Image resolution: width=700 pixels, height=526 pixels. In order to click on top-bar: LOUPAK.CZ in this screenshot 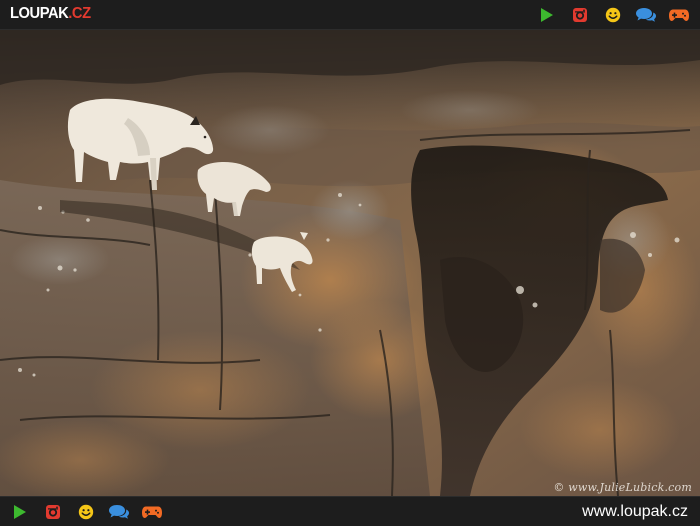, I will do `click(350, 15)`.